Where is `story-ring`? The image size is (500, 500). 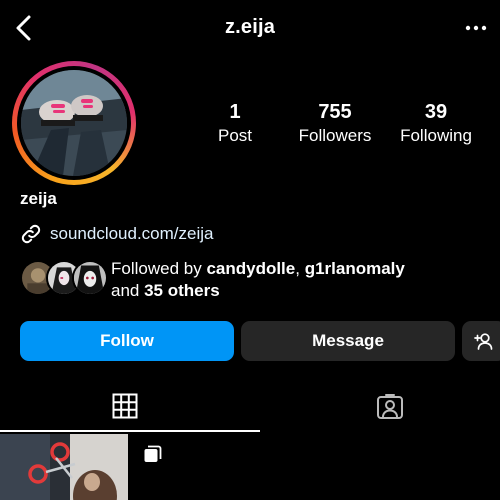
story-ring is located at coordinates (74, 123).